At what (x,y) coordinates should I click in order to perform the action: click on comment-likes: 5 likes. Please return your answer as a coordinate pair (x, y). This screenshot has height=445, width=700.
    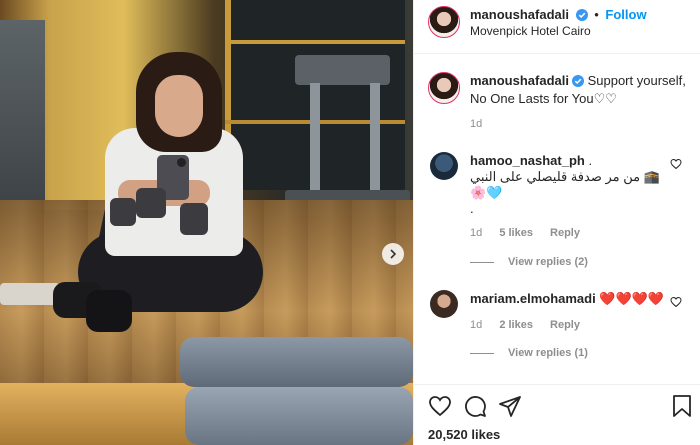
    Looking at the image, I should click on (516, 233).